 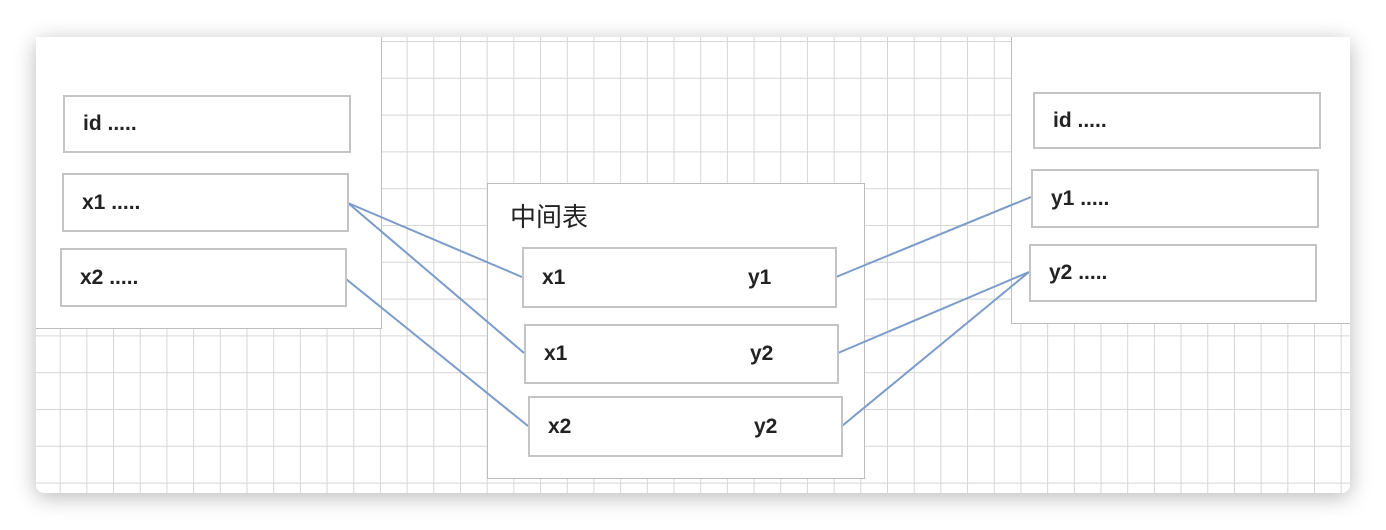 I want to click on row-right: y1, so click(x=760, y=277).